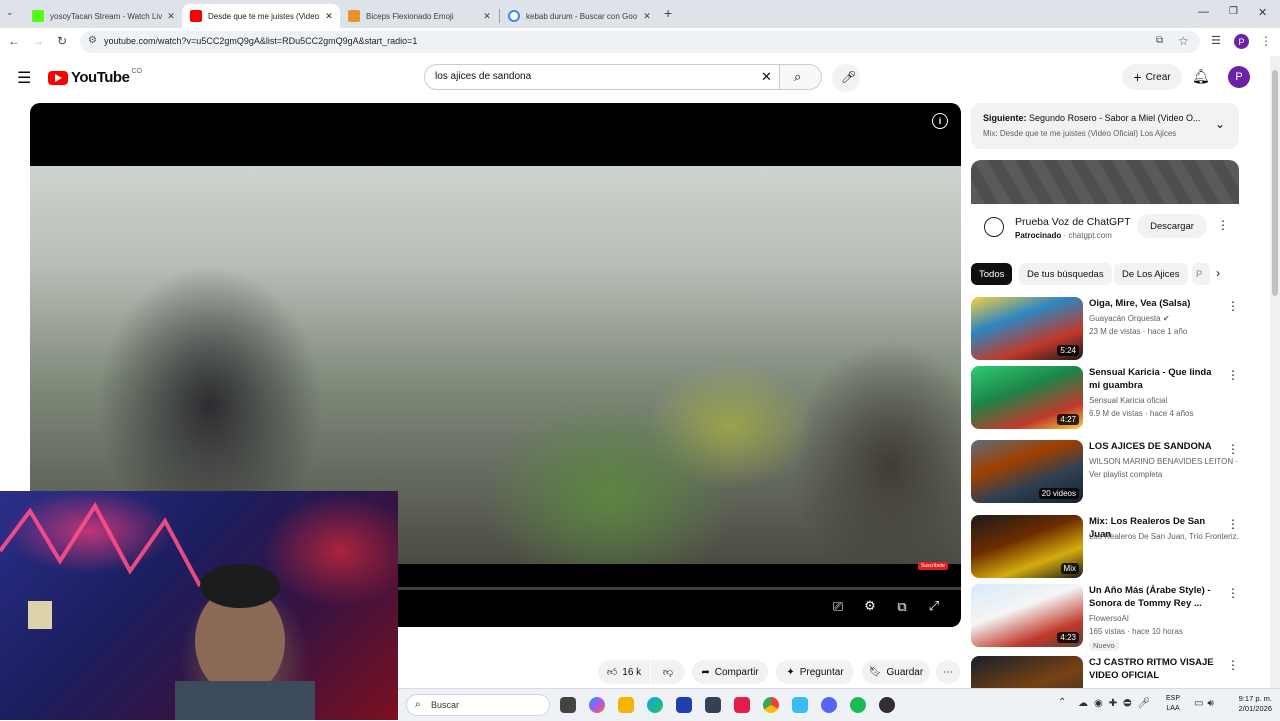  What do you see at coordinates (992, 274) in the screenshot?
I see `chip-all: Todos` at bounding box center [992, 274].